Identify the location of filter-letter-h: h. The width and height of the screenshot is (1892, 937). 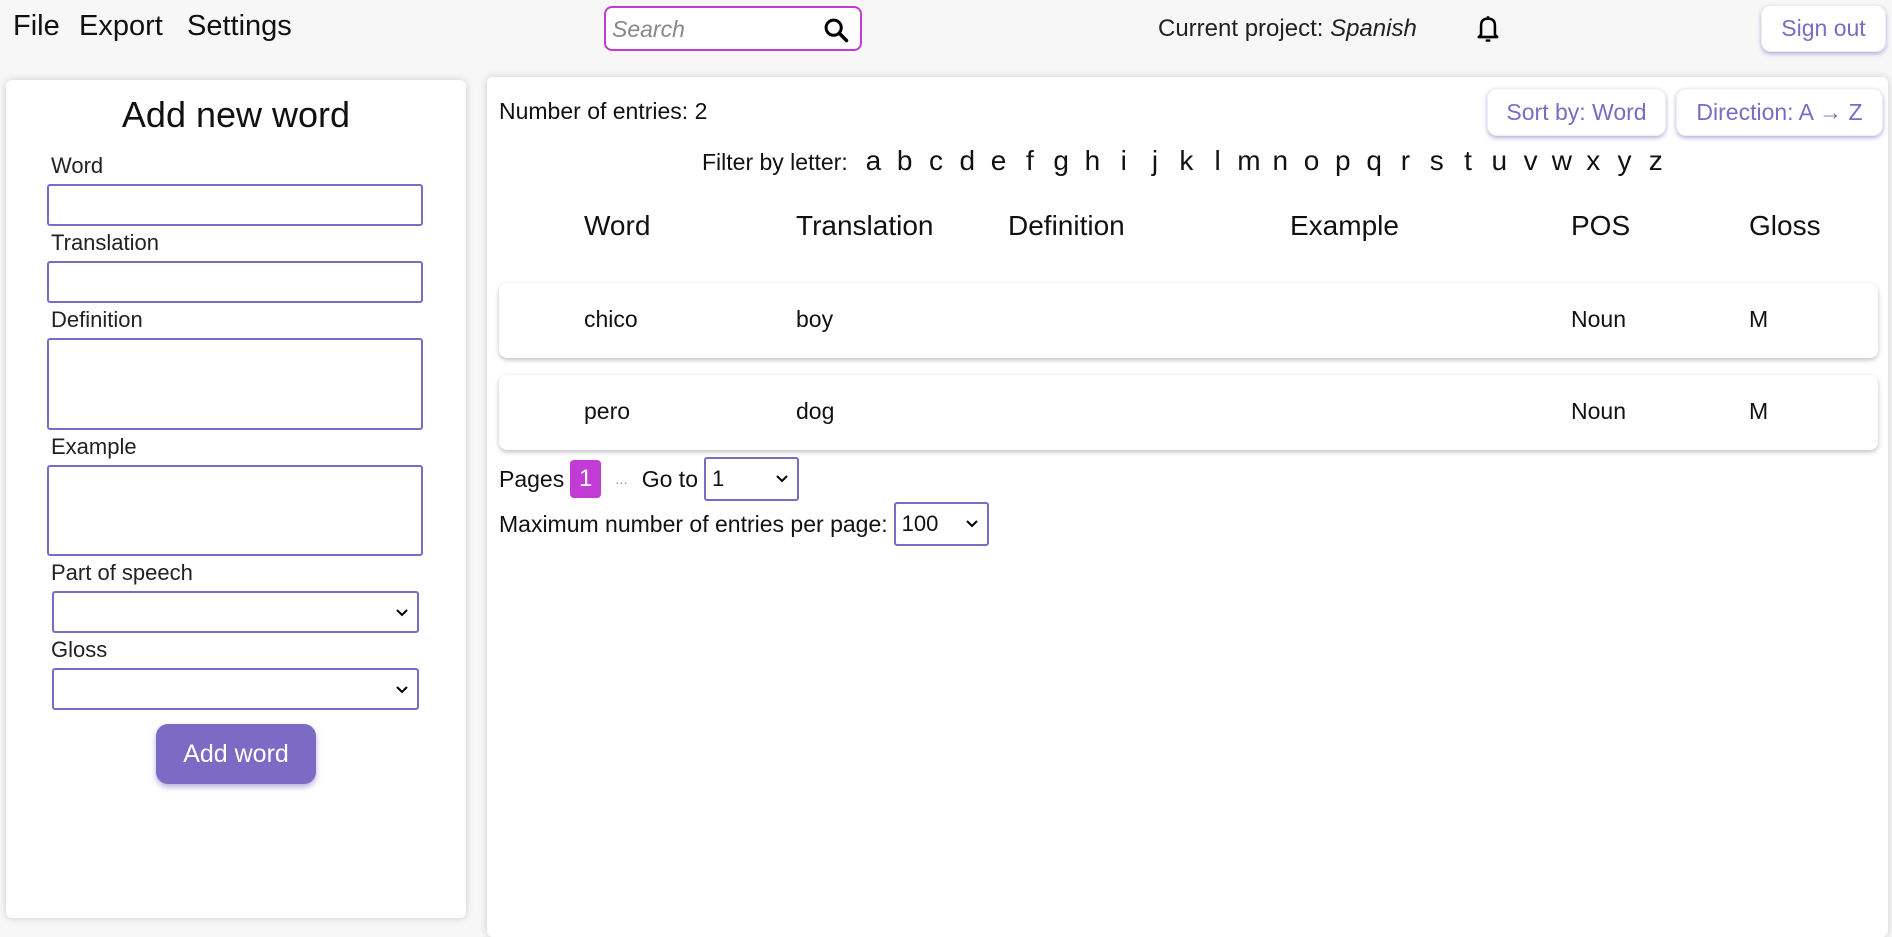
(1092, 161).